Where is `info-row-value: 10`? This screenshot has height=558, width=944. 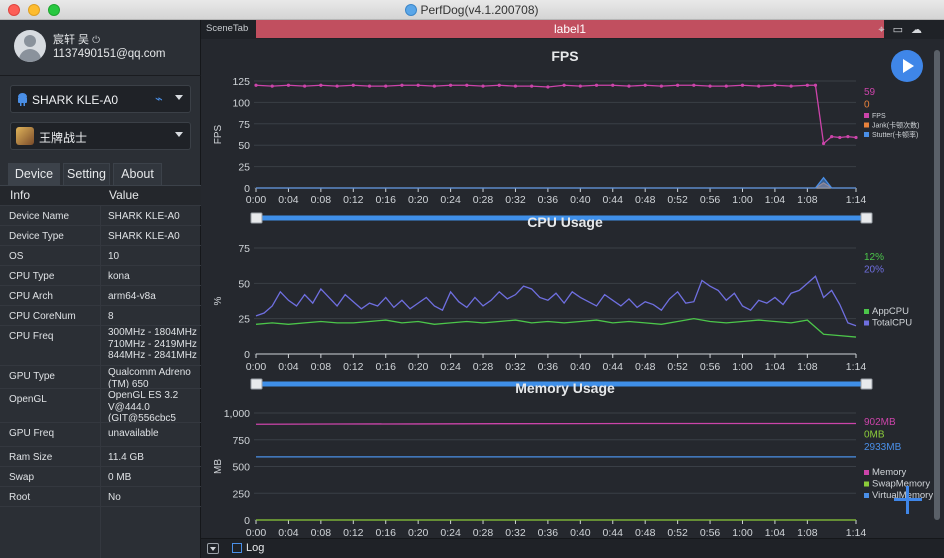
info-row-value: 10 is located at coordinates (114, 256).